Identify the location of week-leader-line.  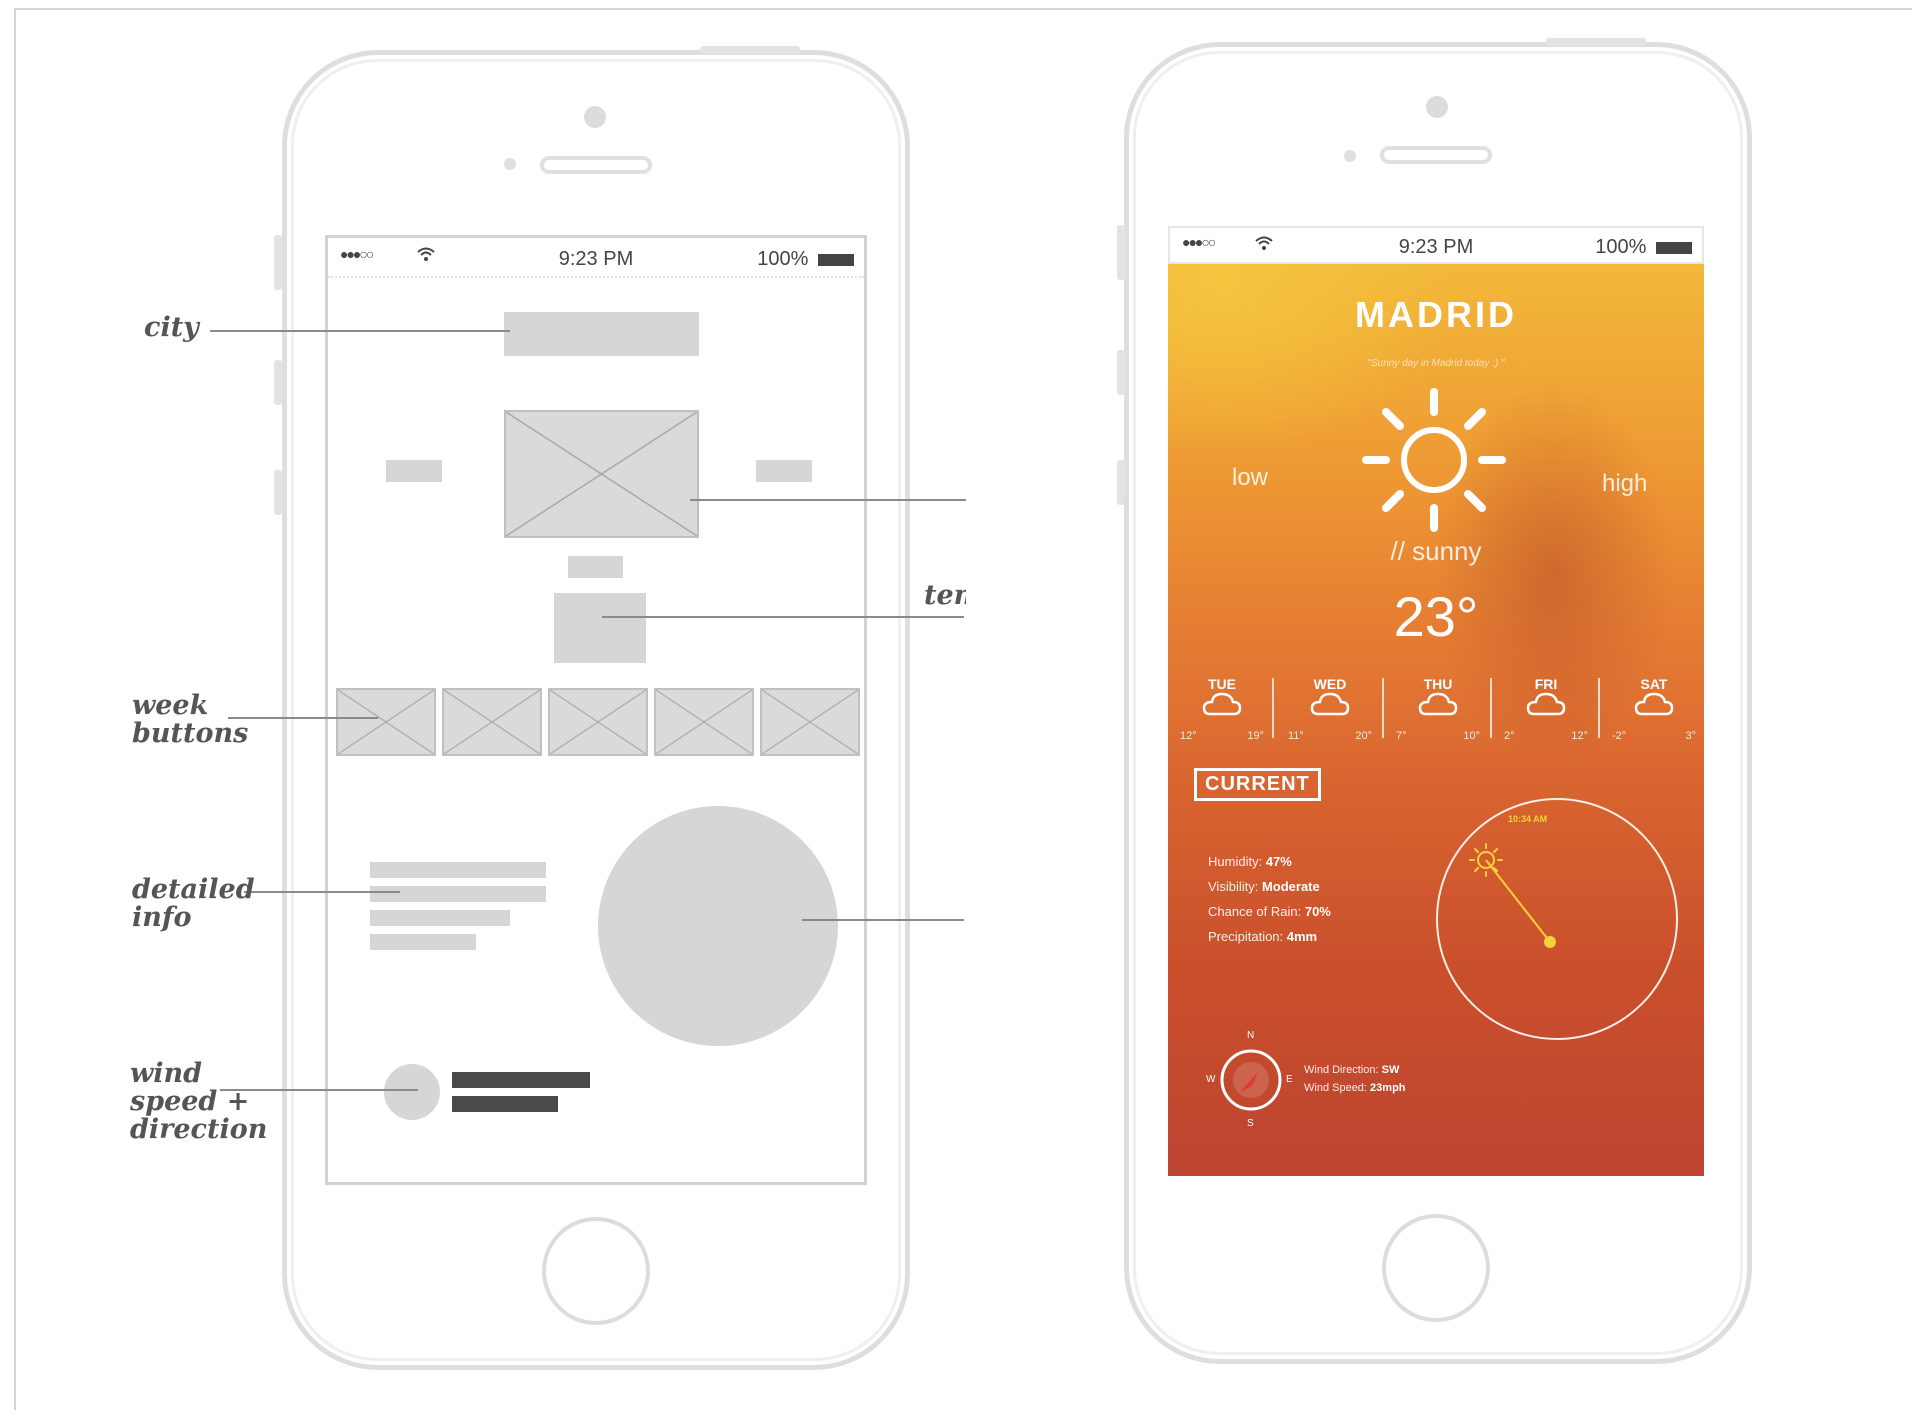
(303, 718).